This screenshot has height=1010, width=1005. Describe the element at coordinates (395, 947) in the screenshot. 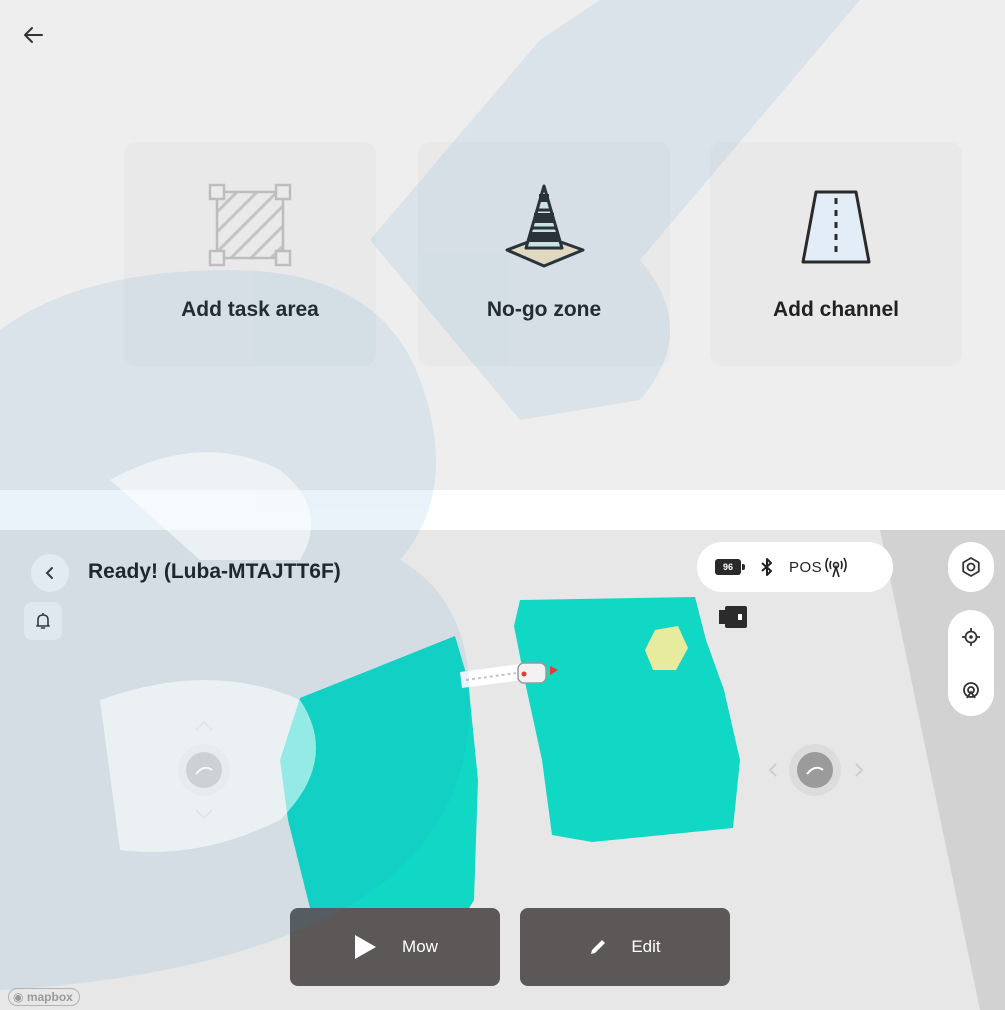

I see `mow-button: Mow` at that location.